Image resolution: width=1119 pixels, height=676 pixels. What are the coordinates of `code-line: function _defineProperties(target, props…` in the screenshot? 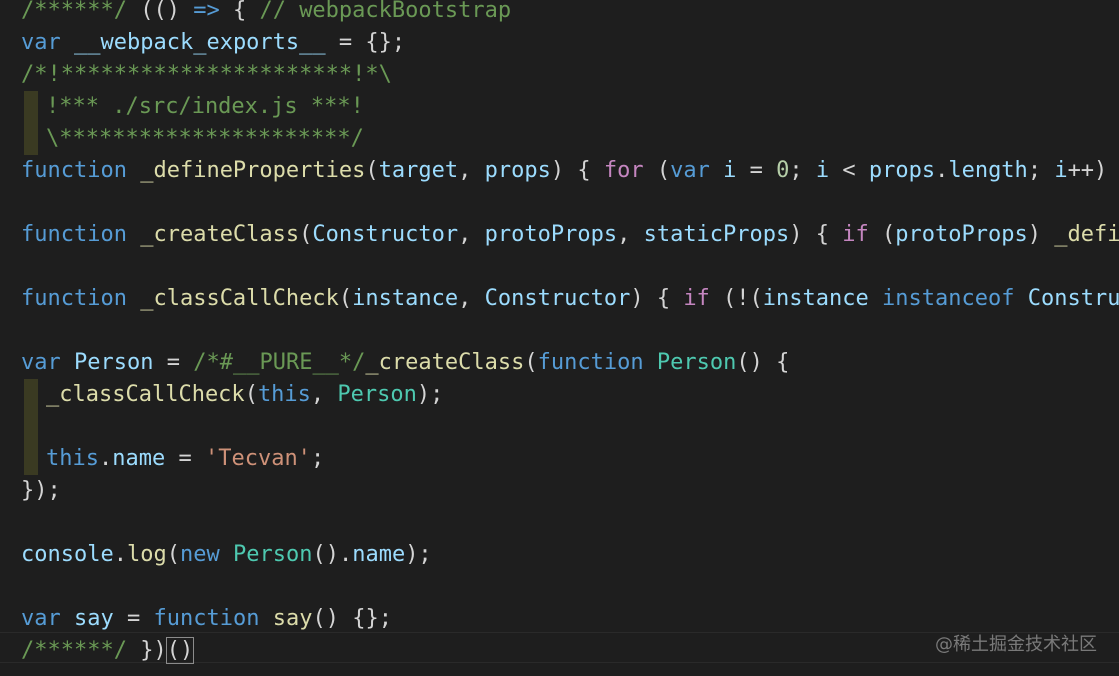 It's located at (570, 171).